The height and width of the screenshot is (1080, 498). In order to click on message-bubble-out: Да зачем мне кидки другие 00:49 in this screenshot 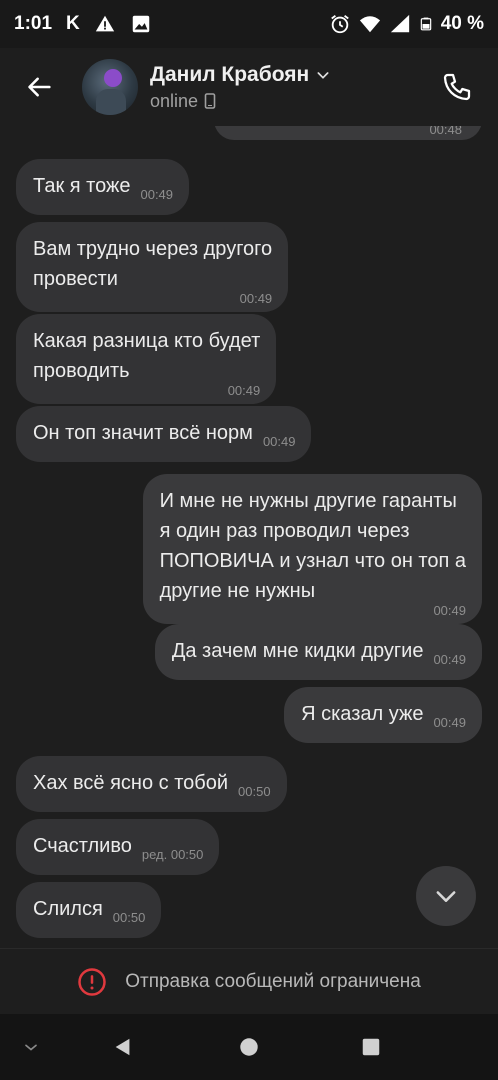, I will do `click(318, 652)`.